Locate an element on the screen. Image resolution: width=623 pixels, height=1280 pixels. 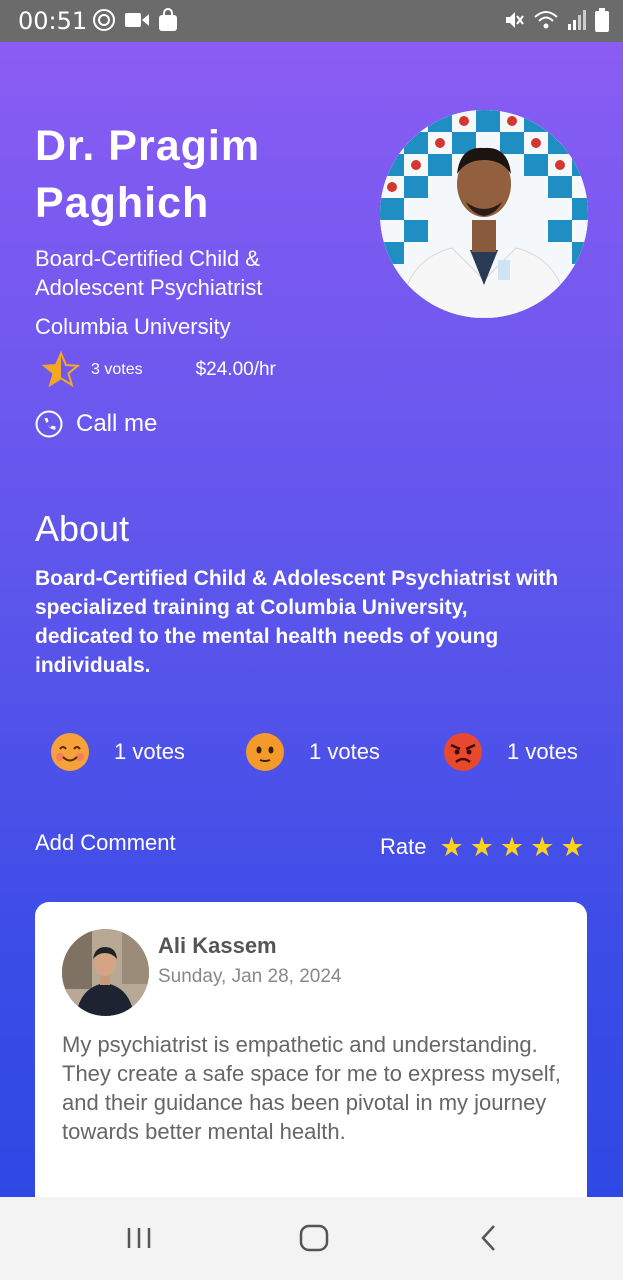
doctor-university: Columbia University is located at coordinates (133, 326).